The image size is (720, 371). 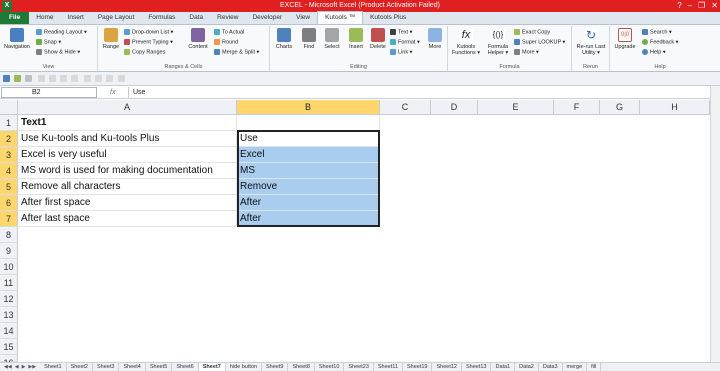 I want to click on reading-layout-button: Reading Layout ▾, so click(x=61, y=32).